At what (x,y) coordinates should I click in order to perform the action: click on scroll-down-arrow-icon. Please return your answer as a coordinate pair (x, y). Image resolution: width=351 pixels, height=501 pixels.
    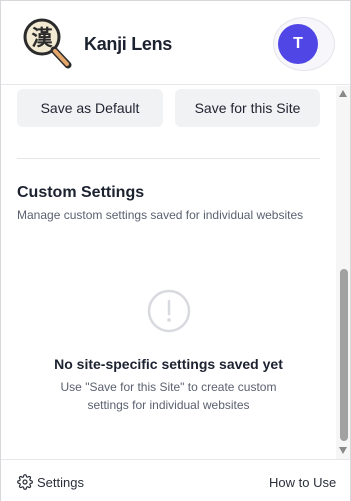
    Looking at the image, I should click on (343, 450).